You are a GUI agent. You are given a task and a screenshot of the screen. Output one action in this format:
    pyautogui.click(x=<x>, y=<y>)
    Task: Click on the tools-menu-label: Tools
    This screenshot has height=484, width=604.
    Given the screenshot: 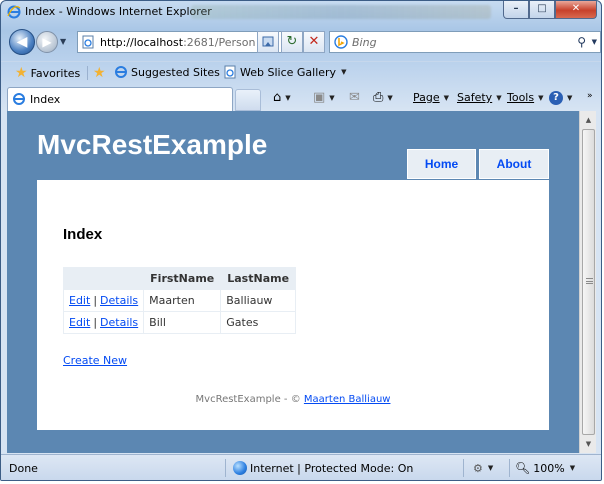 What is the action you would take?
    pyautogui.click(x=521, y=97)
    